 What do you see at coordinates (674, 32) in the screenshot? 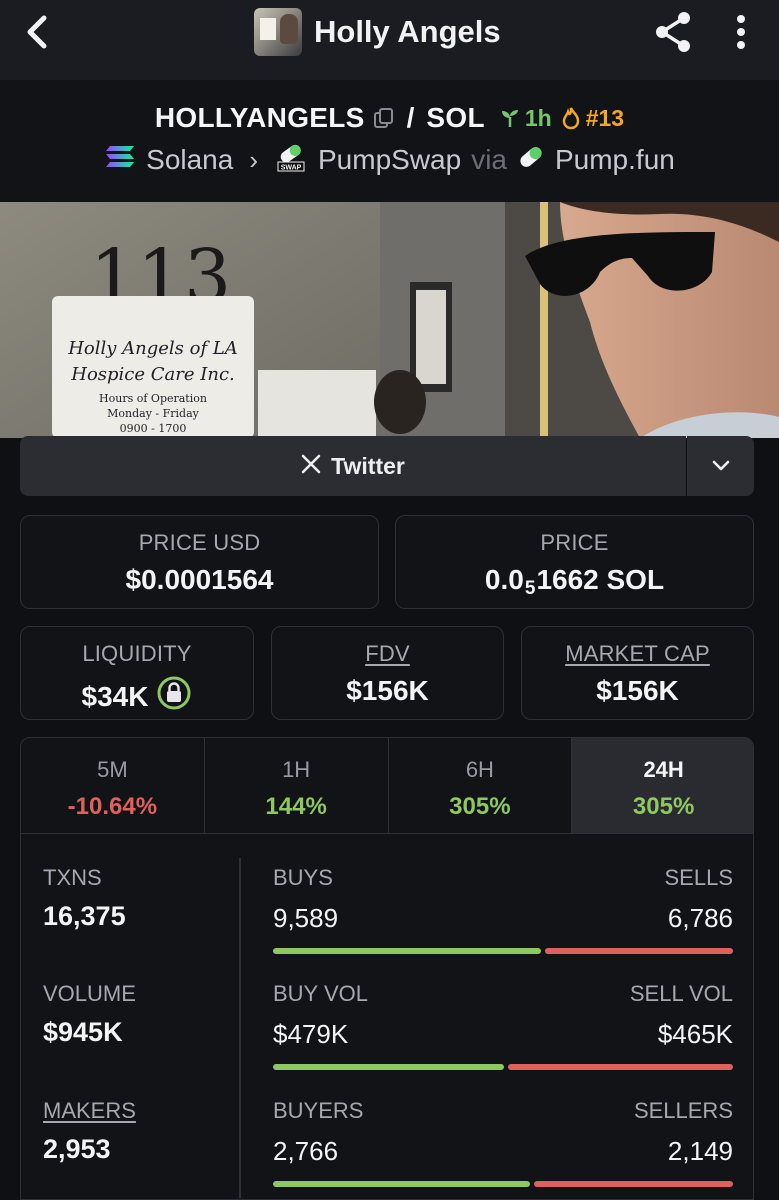
I see `share-icon` at bounding box center [674, 32].